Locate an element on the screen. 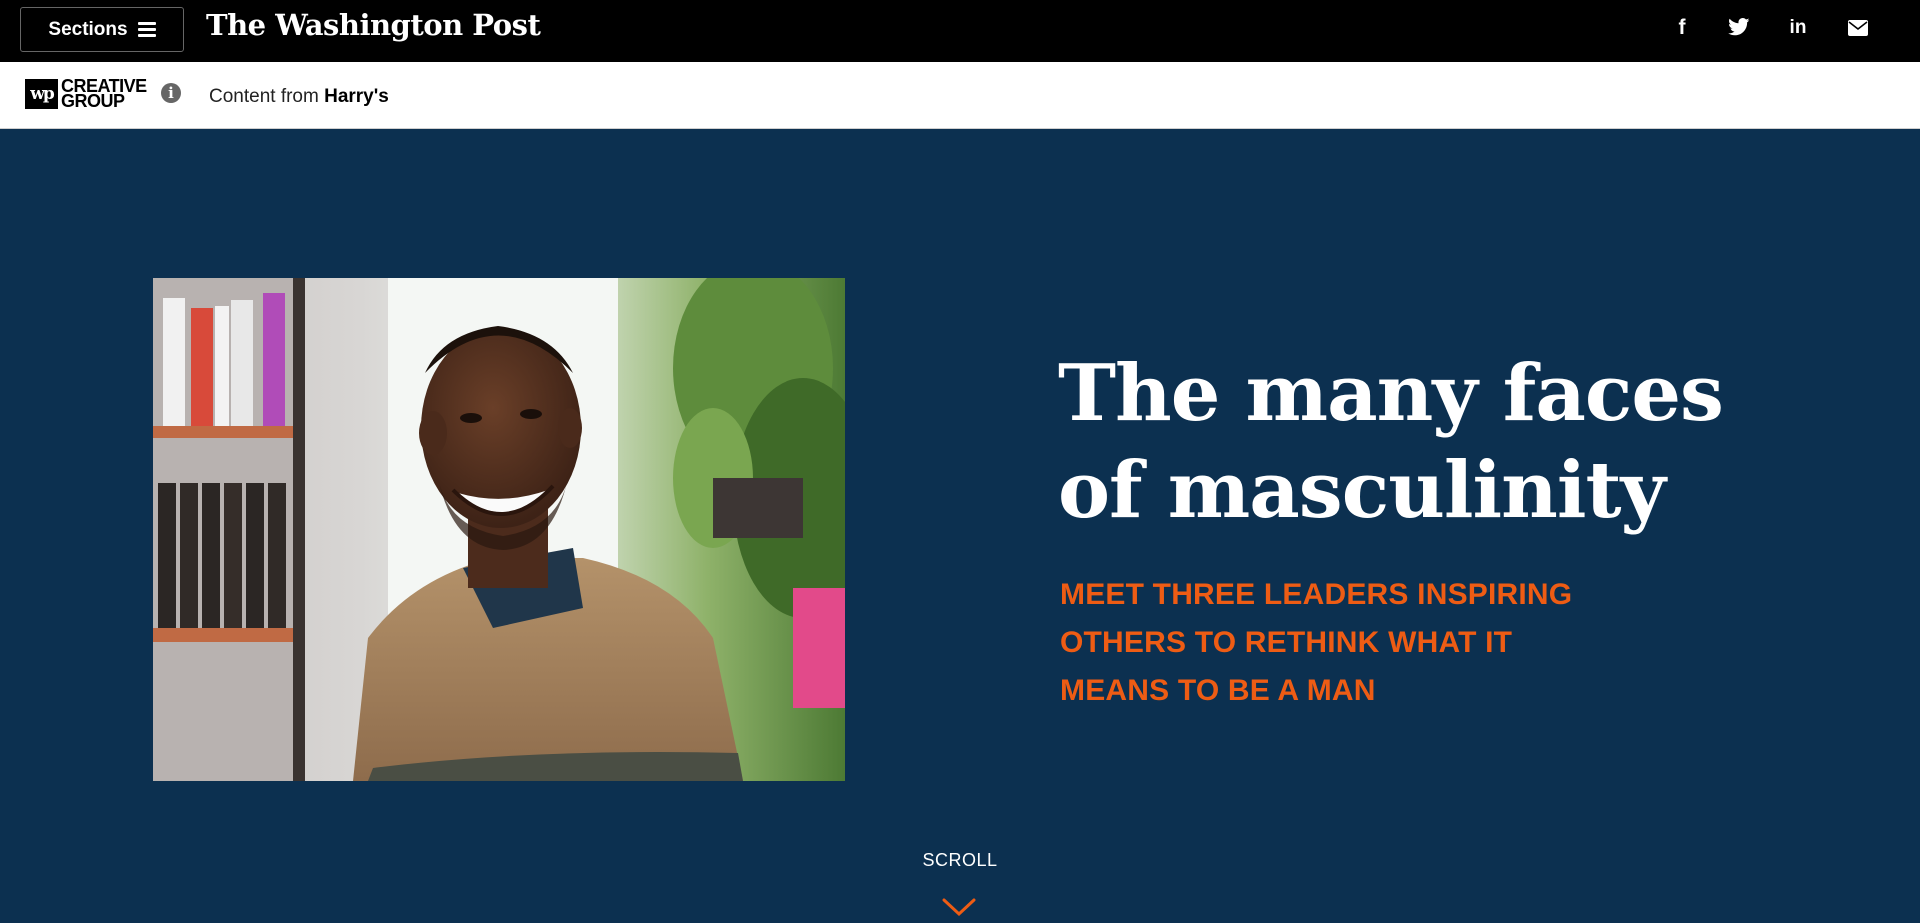 This screenshot has height=923, width=1920. menu-icon is located at coordinates (146, 29).